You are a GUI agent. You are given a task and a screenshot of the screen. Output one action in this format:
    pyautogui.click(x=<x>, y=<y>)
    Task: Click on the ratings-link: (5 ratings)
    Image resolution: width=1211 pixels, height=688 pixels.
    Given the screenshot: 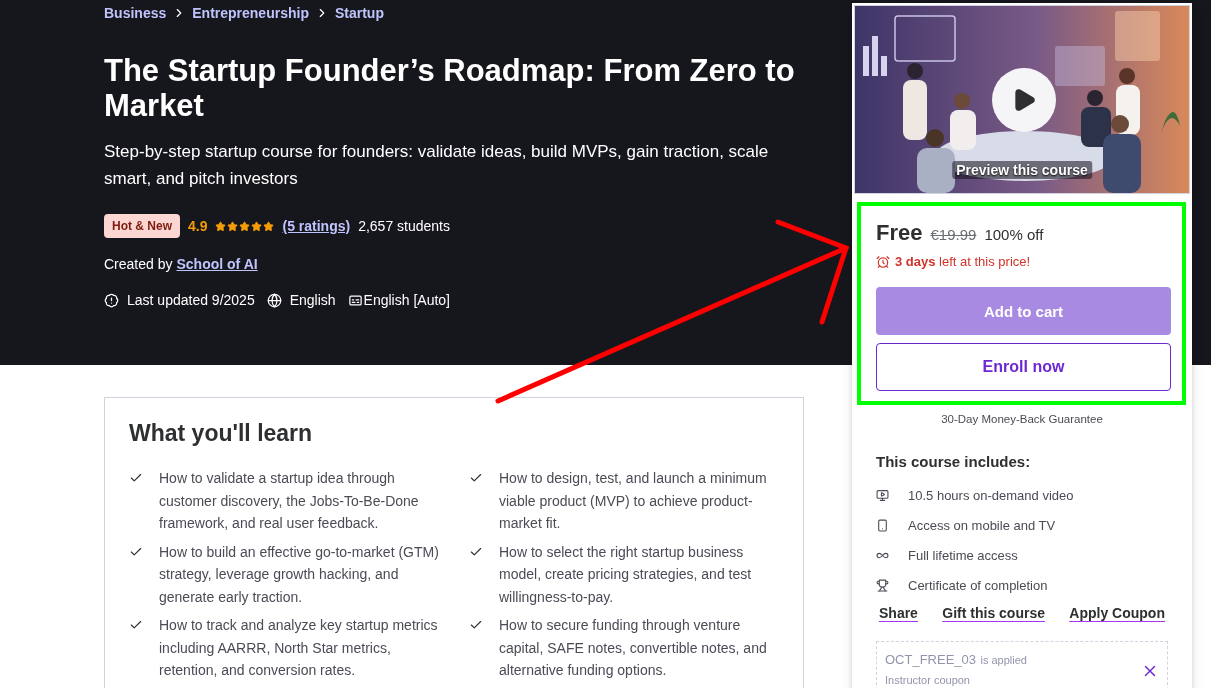 What is the action you would take?
    pyautogui.click(x=316, y=226)
    